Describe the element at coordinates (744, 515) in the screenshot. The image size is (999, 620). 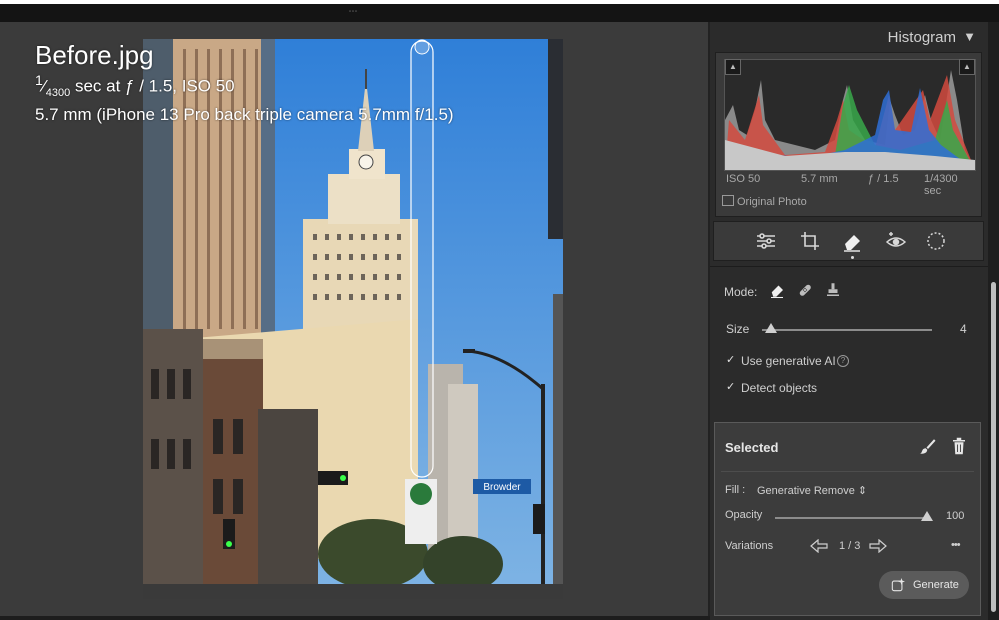
I see `opacity-label: Opacity` at that location.